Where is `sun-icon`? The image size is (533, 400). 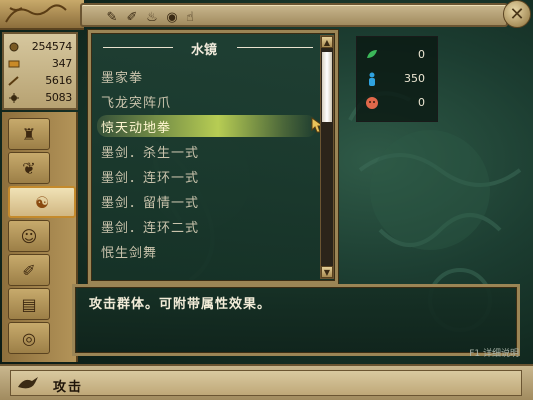
sun-icon is located at coordinates (14, 98).